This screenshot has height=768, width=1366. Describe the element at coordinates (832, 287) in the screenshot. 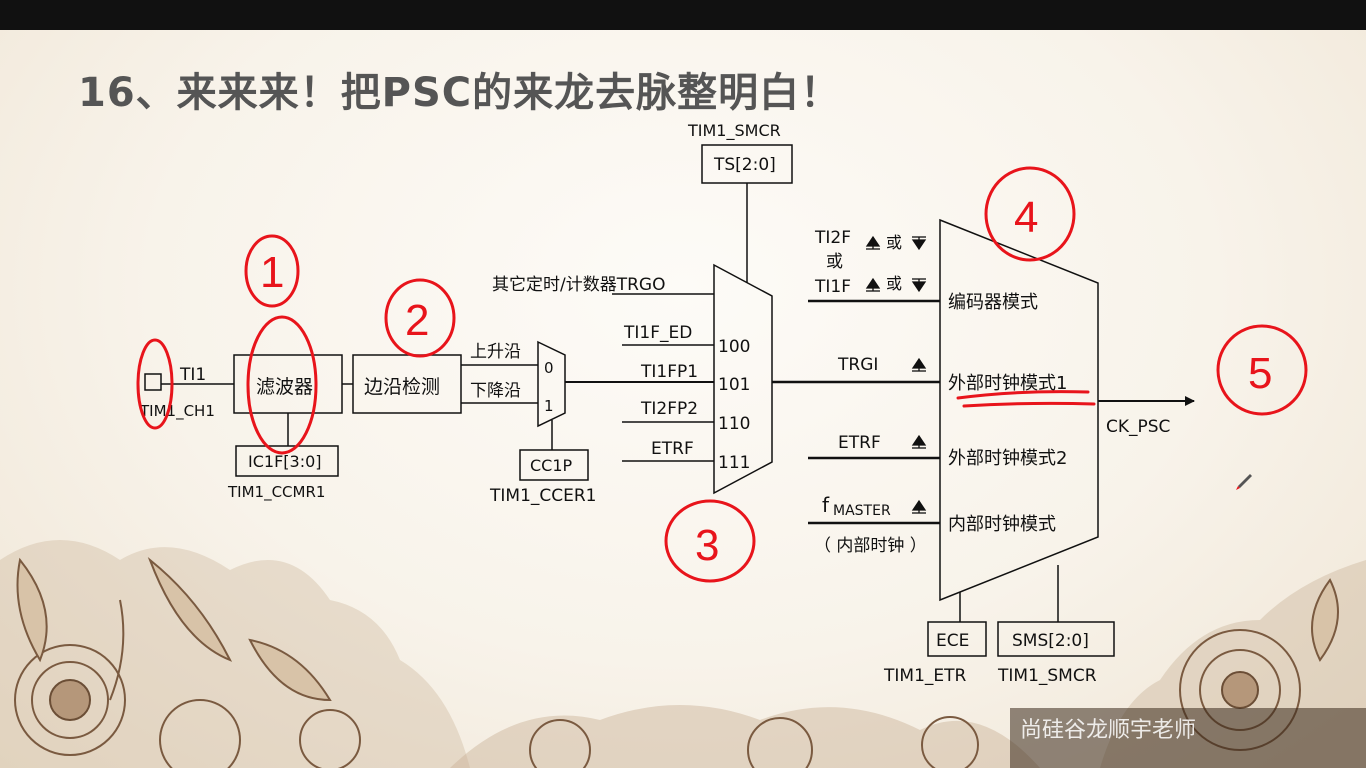

I see `encoder-input-ti1f: TI1F` at that location.